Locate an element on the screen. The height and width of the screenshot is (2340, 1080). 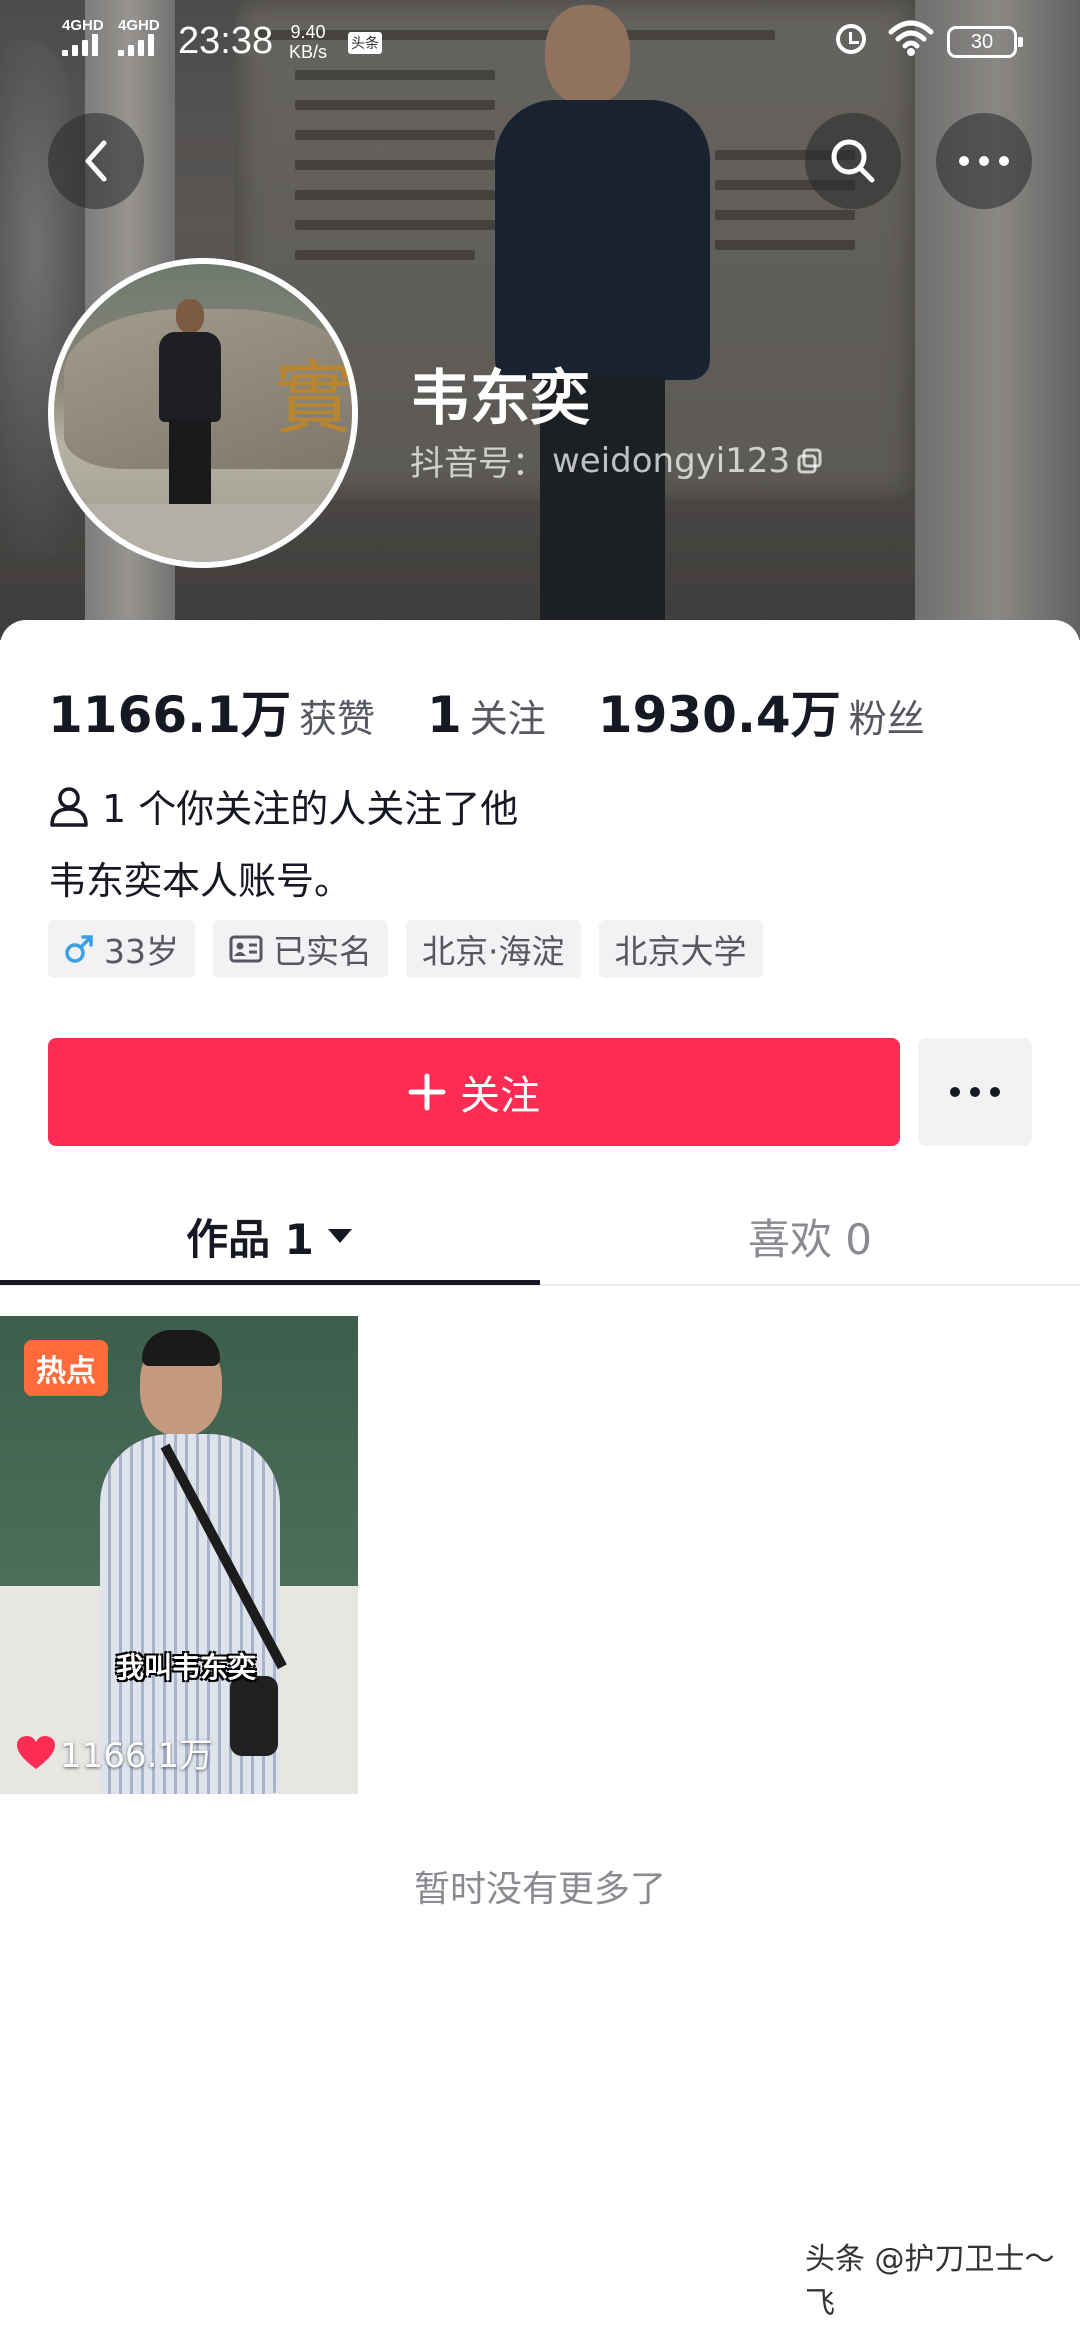
stats-row: 1166.1万 获赞 1 关注 1930.4万 粉丝 is located at coordinates (486, 711).